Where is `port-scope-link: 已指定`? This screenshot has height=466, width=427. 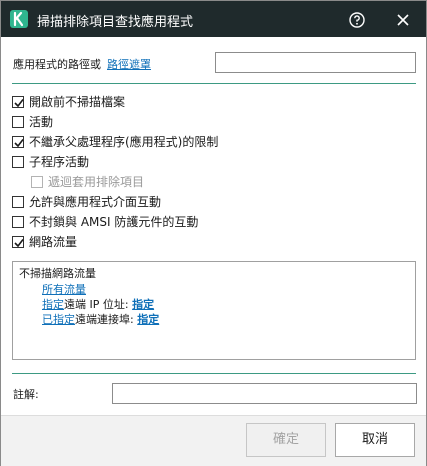
port-scope-link: 已指定 is located at coordinates (58, 319).